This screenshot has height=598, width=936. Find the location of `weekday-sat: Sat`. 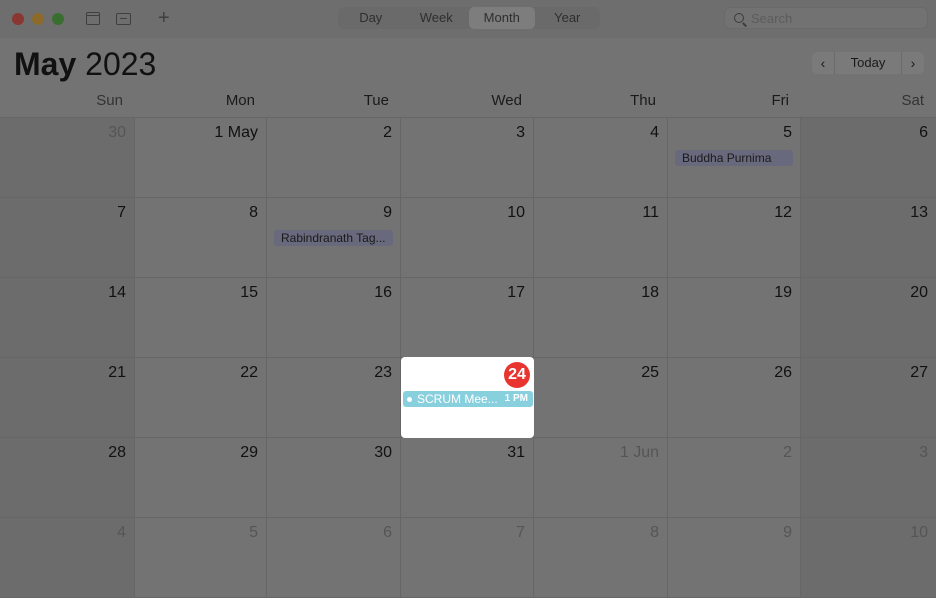

weekday-sat: Sat is located at coordinates (912, 100).